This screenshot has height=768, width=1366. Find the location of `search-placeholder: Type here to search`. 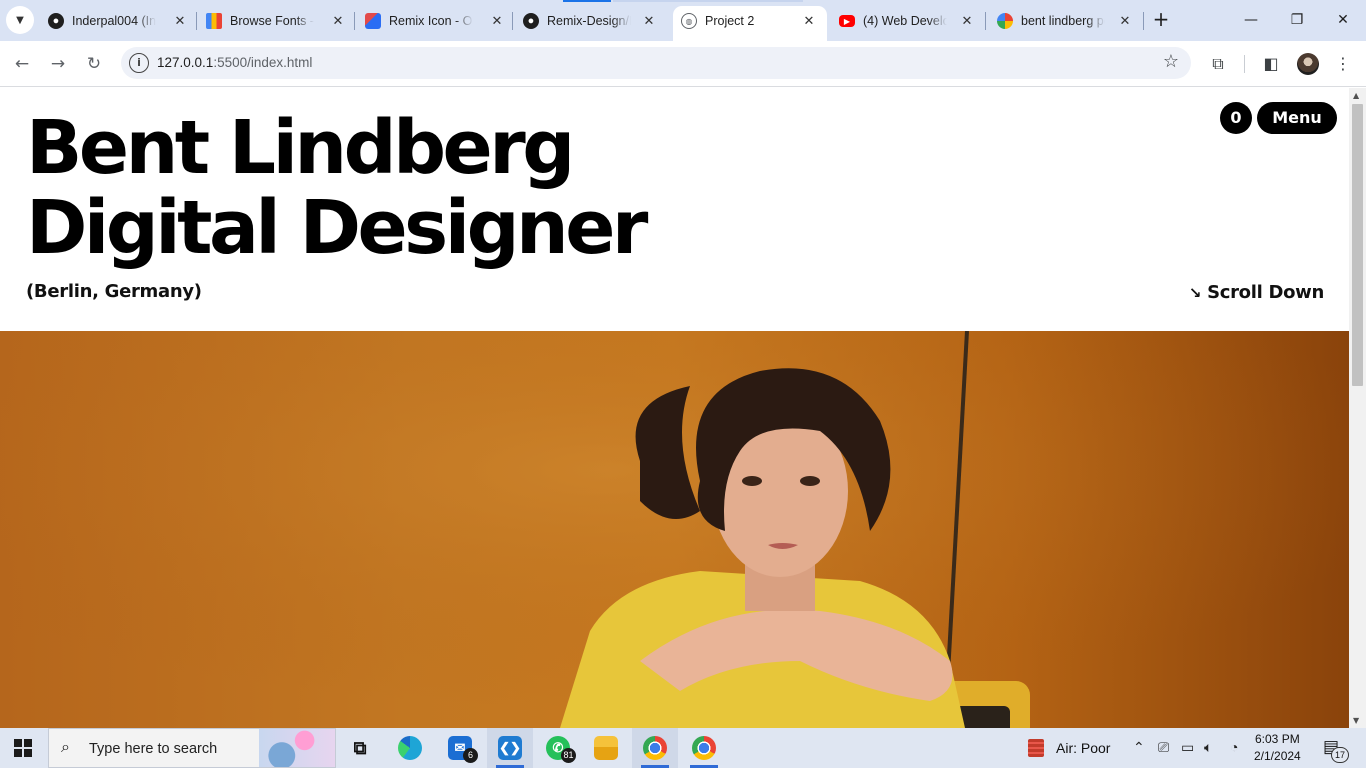

search-placeholder: Type here to search is located at coordinates (153, 749).